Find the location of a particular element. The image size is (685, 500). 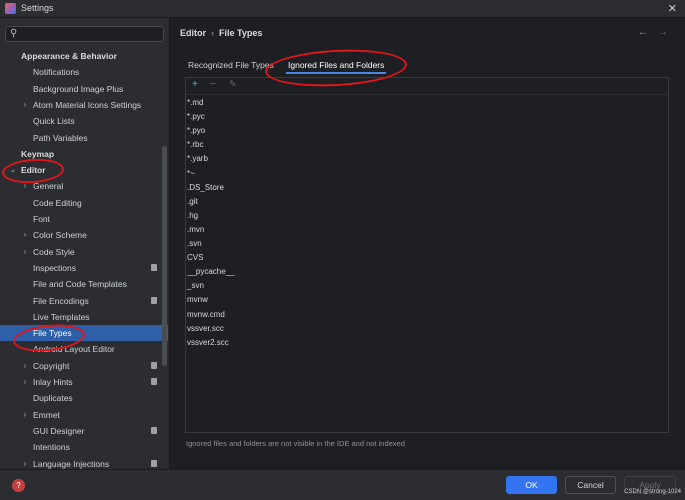

list-item: _svn is located at coordinates (195, 286).